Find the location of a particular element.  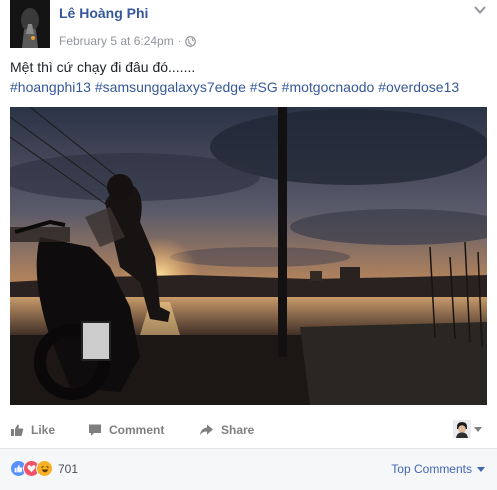

share-button: Share is located at coordinates (226, 430).